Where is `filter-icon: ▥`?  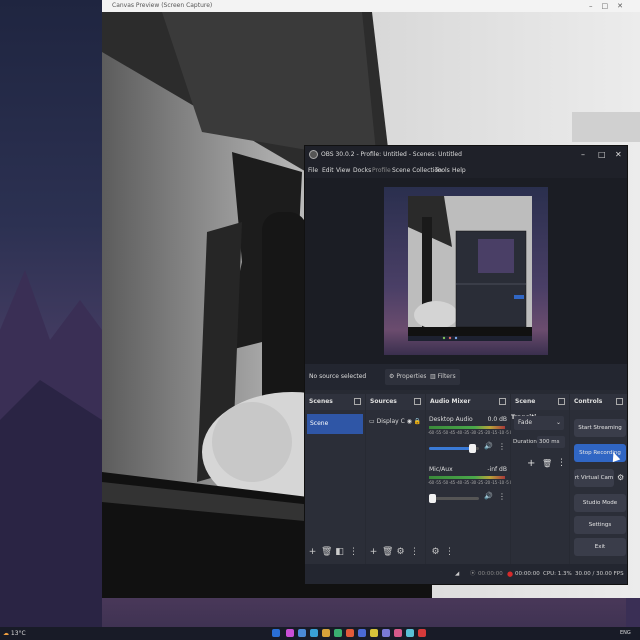 filter-icon: ▥ is located at coordinates (433, 376).